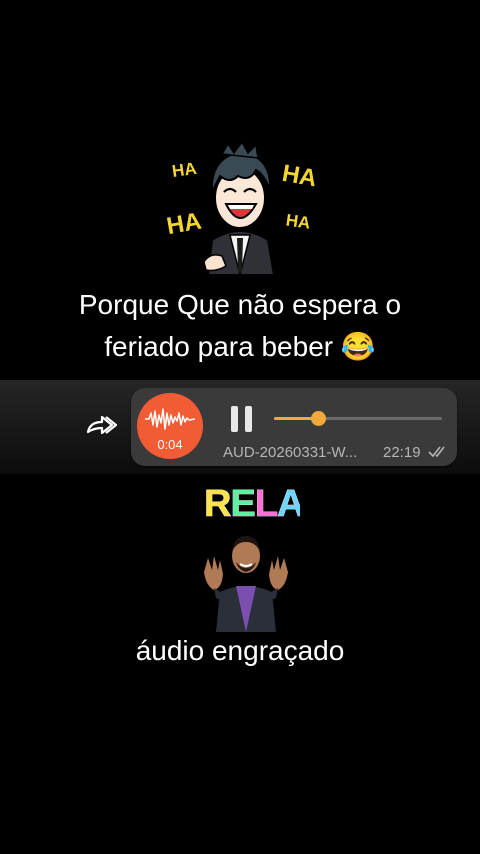 The height and width of the screenshot is (854, 480). What do you see at coordinates (243, 420) in the screenshot?
I see `pause-button` at bounding box center [243, 420].